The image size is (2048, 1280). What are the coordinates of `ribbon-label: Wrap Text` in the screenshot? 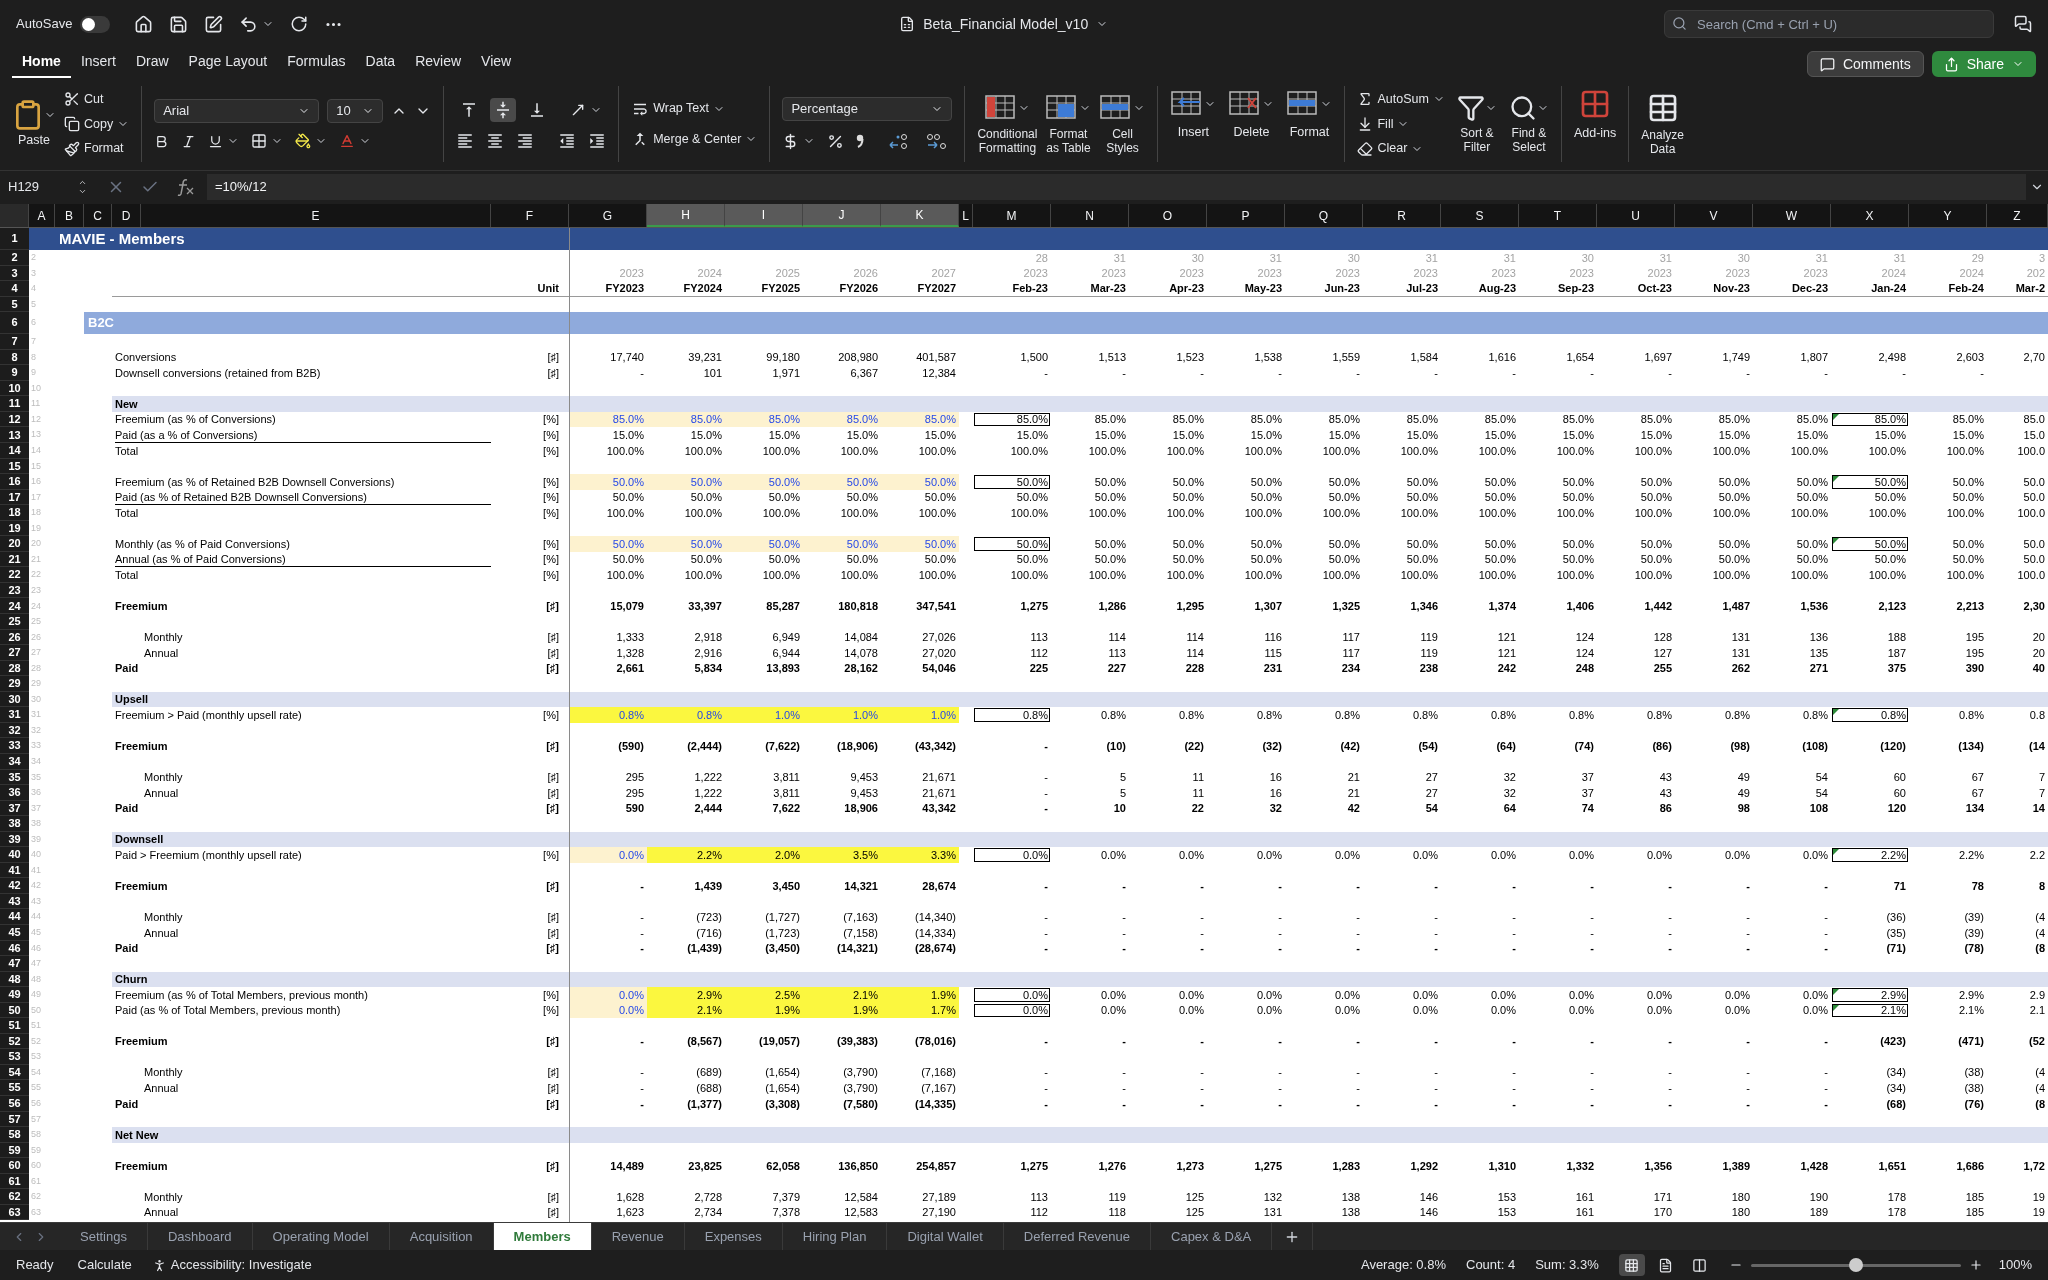 It's located at (681, 108).